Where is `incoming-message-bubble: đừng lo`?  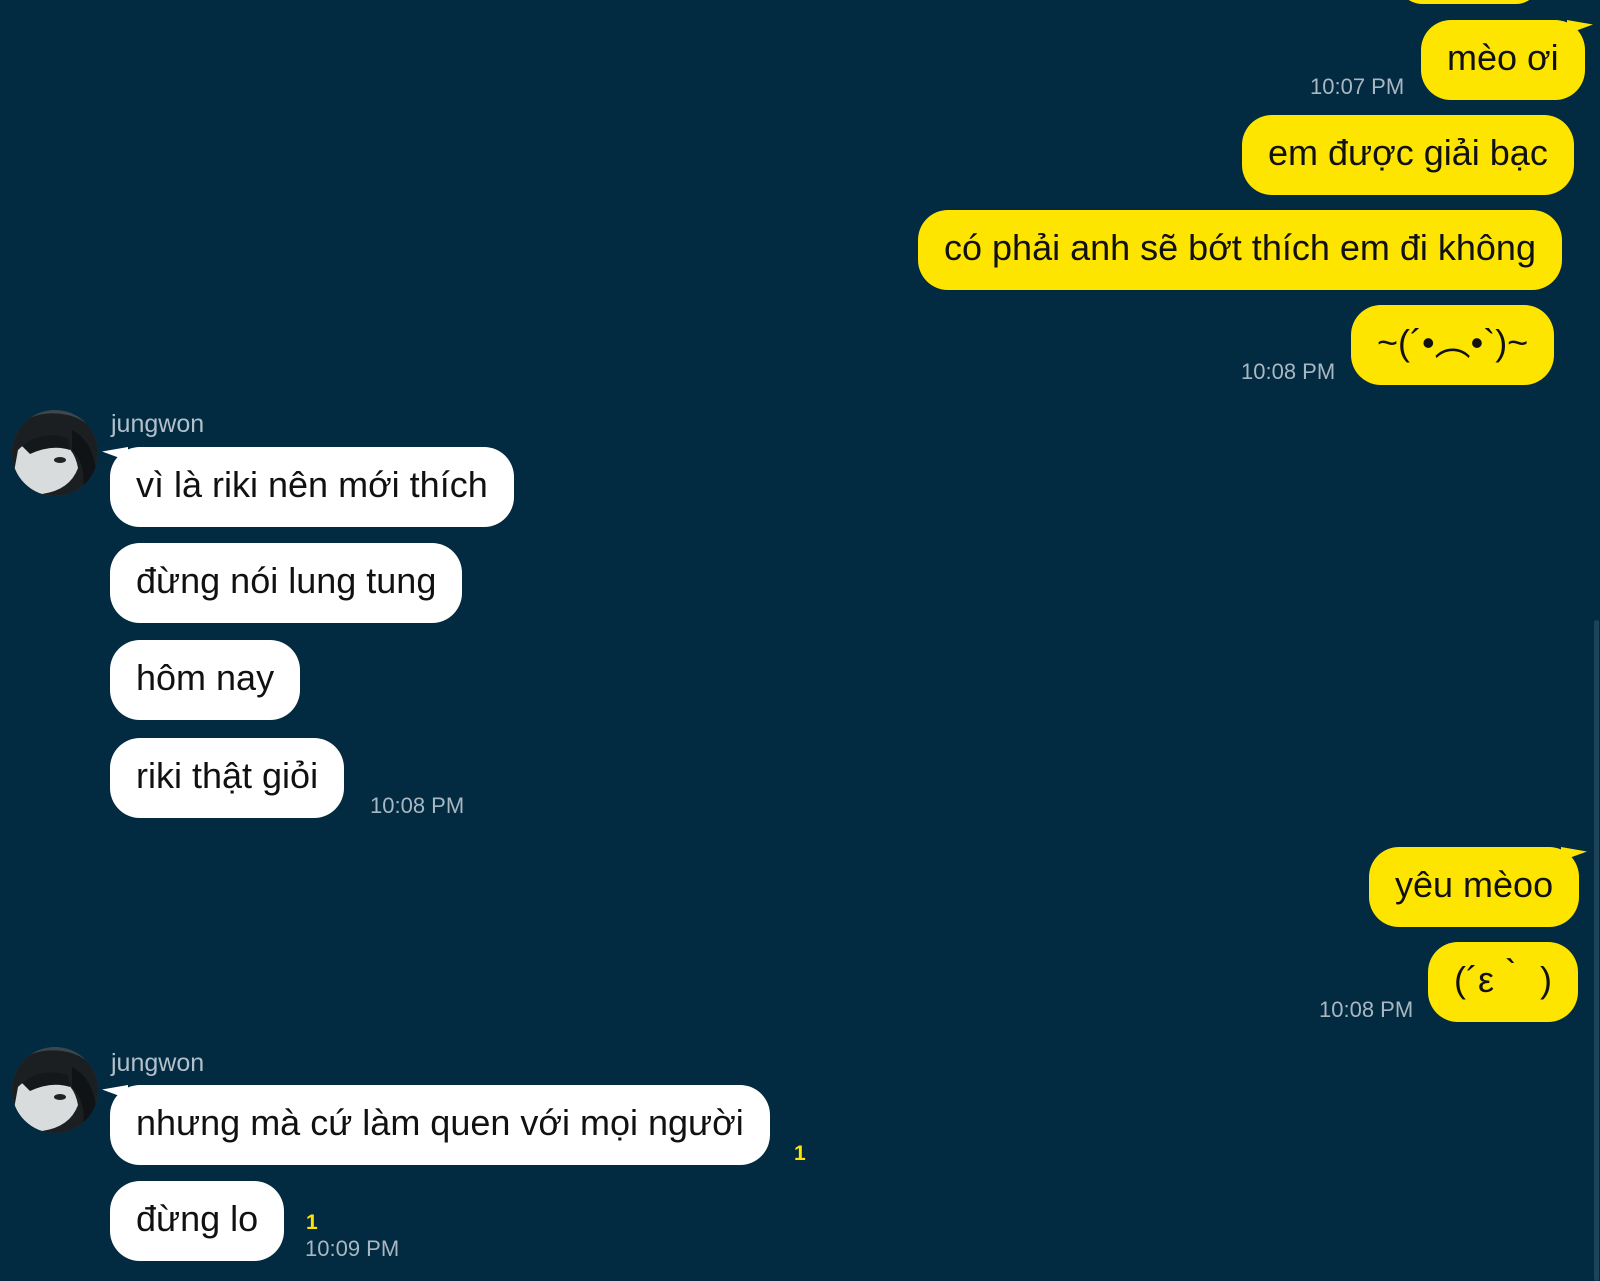
incoming-message-bubble: đừng lo is located at coordinates (197, 1221).